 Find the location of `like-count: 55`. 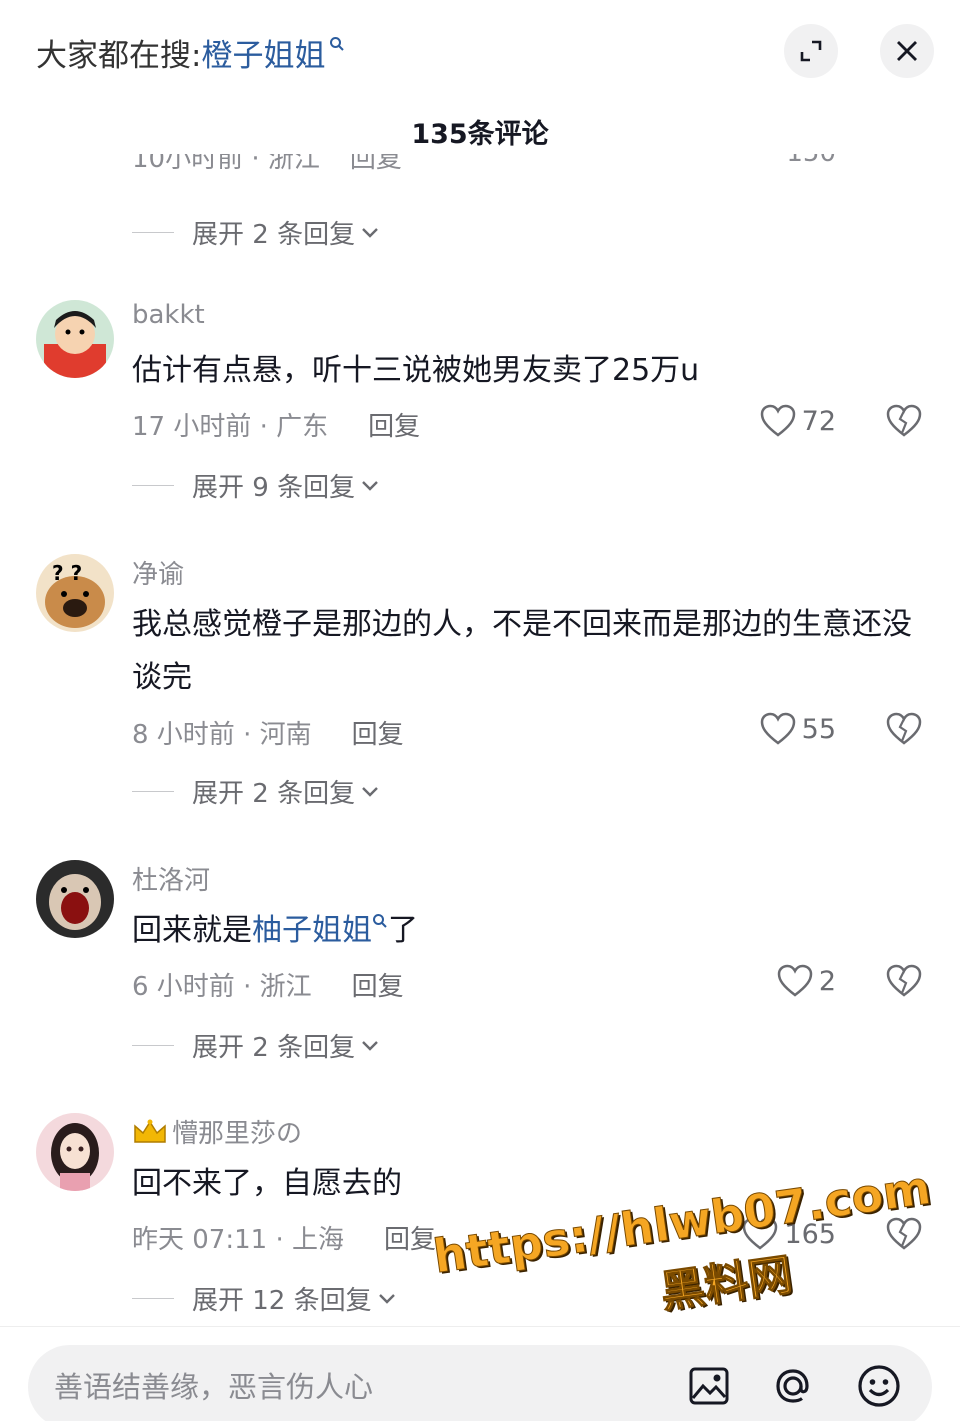

like-count: 55 is located at coordinates (818, 729).